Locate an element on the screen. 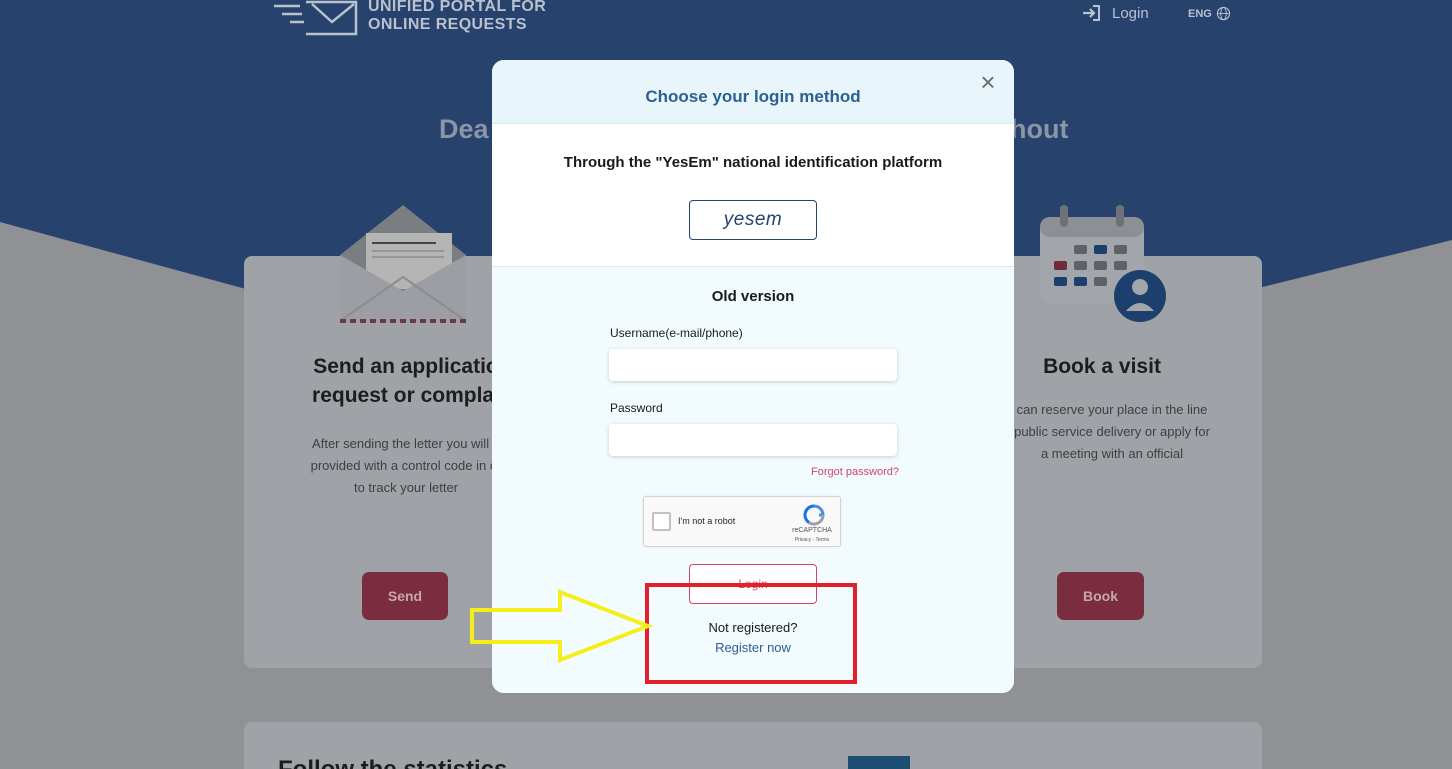 The image size is (1452, 769). language-selector: ENG is located at coordinates (1209, 13).